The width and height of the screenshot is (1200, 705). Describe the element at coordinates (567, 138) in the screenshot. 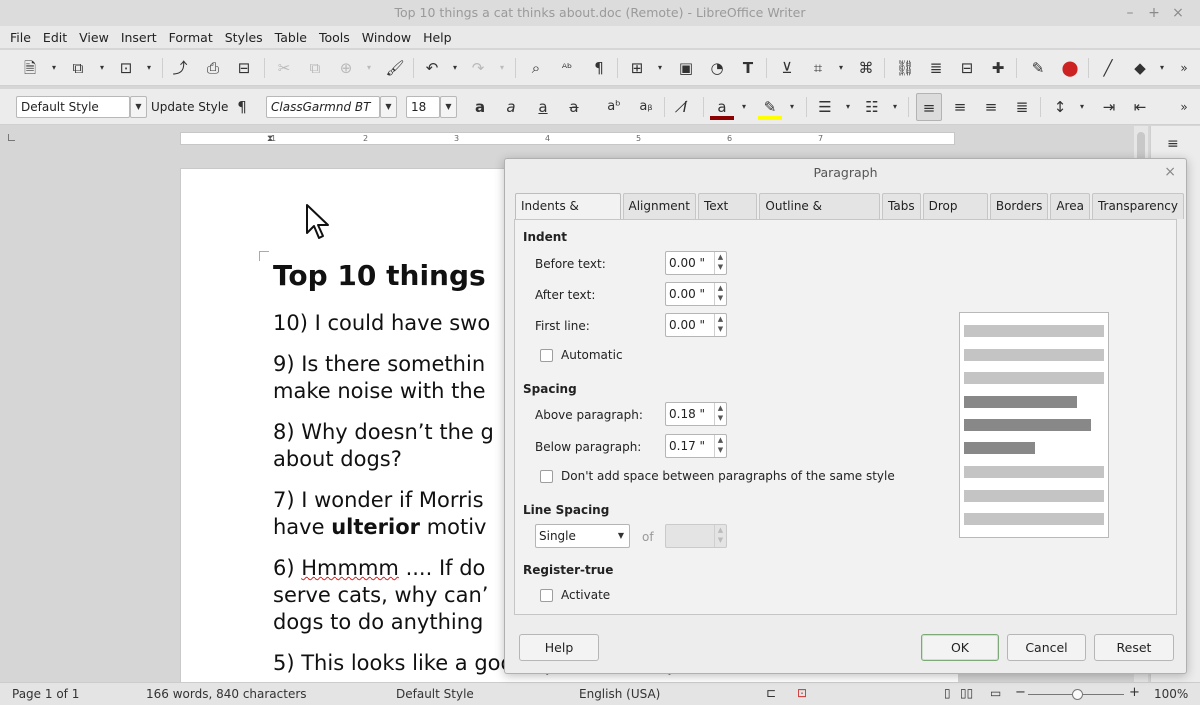

I see `horizontal-ruler: 1 2 3 4 5 6 7 ⧗` at that location.